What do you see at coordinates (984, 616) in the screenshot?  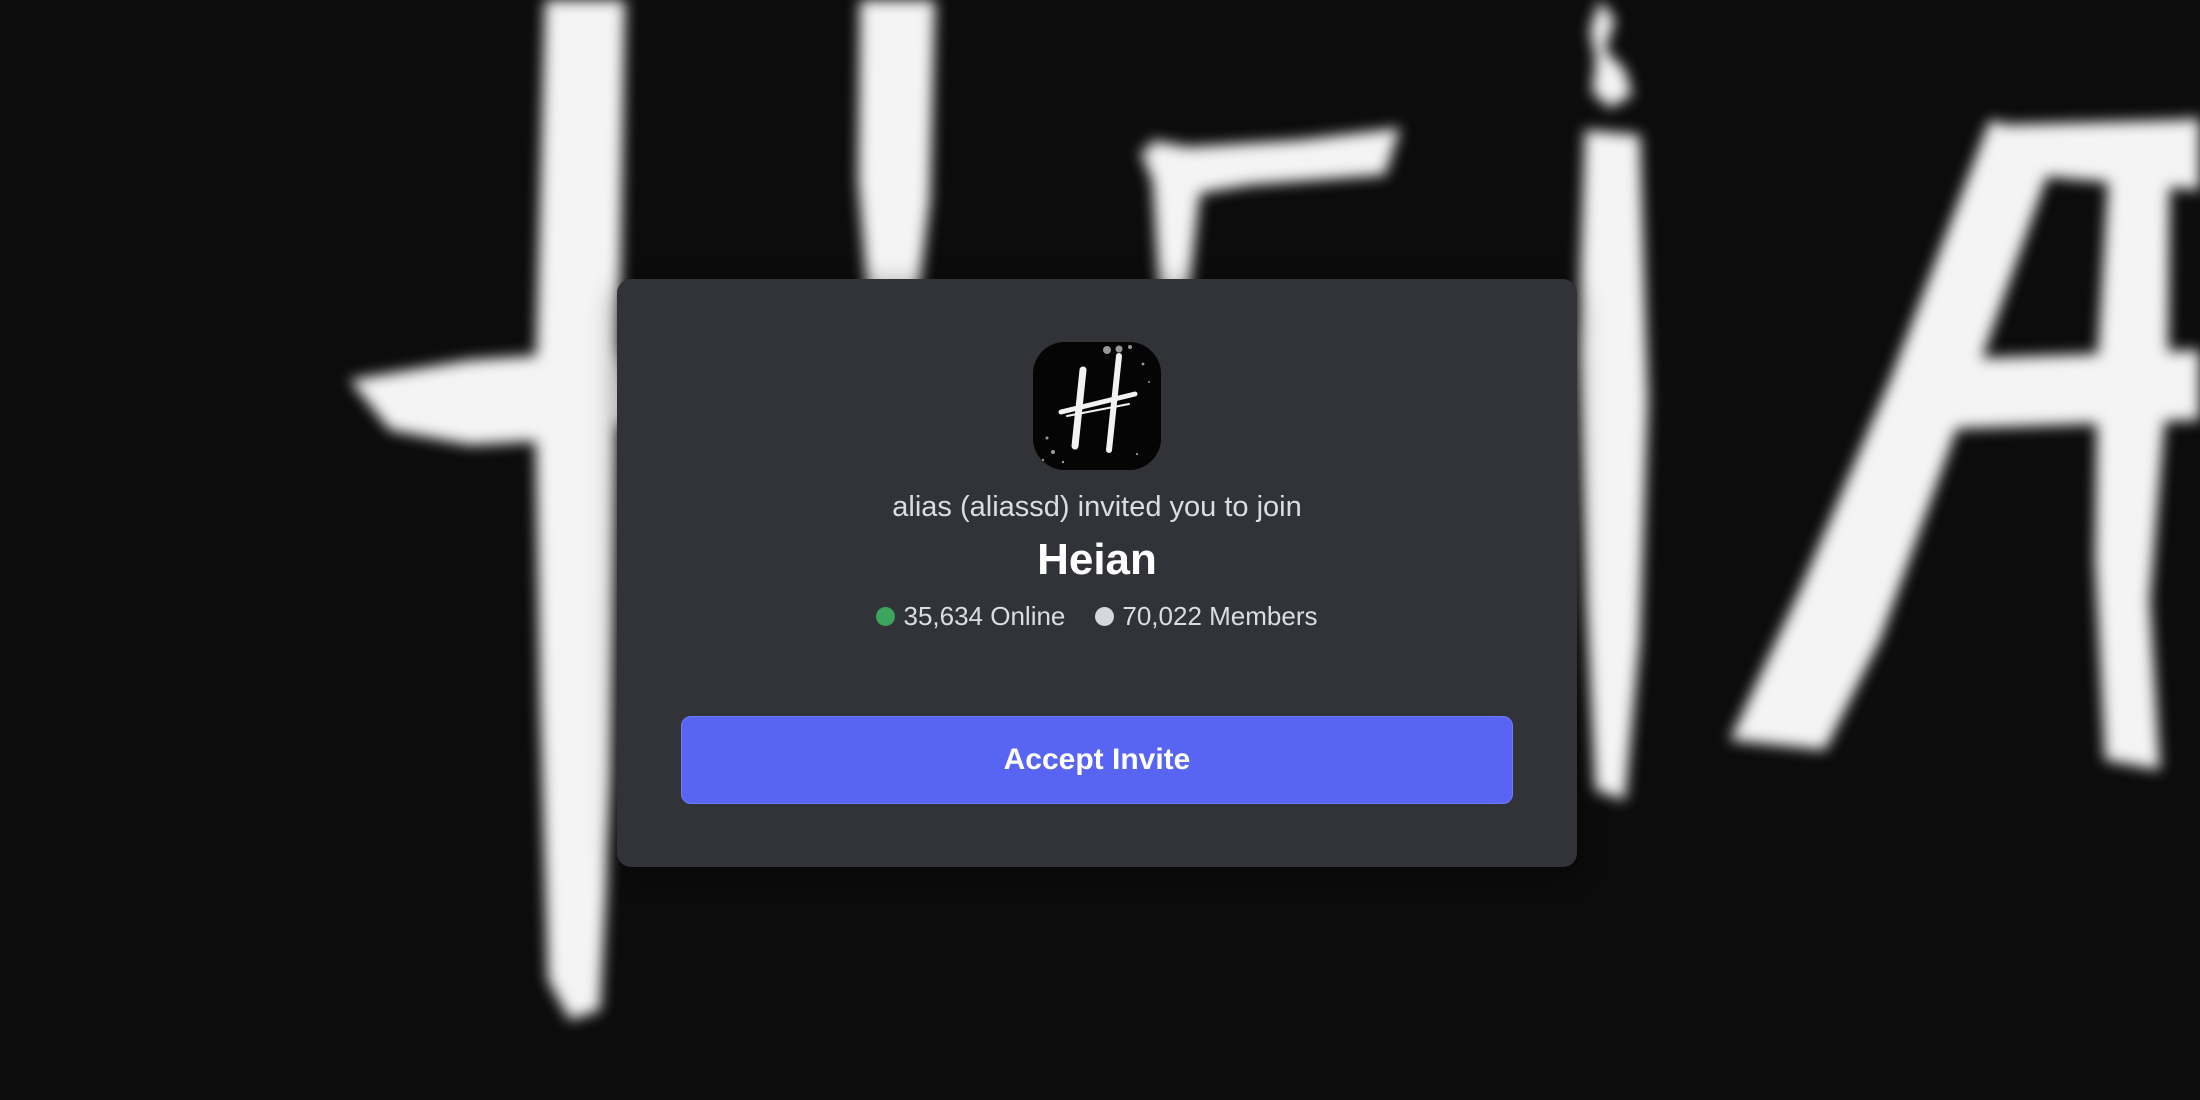 I see `online-count: 35,634 Online` at bounding box center [984, 616].